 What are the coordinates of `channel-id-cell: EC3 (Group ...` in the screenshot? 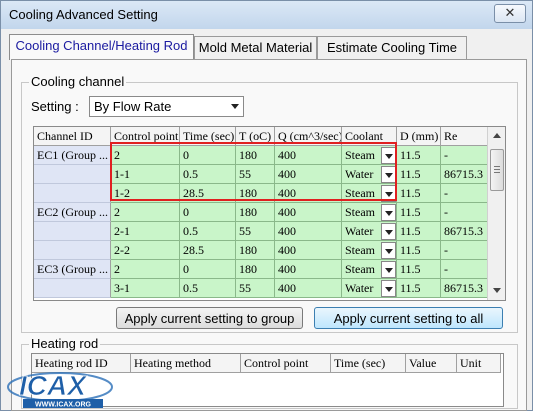 It's located at (72, 269).